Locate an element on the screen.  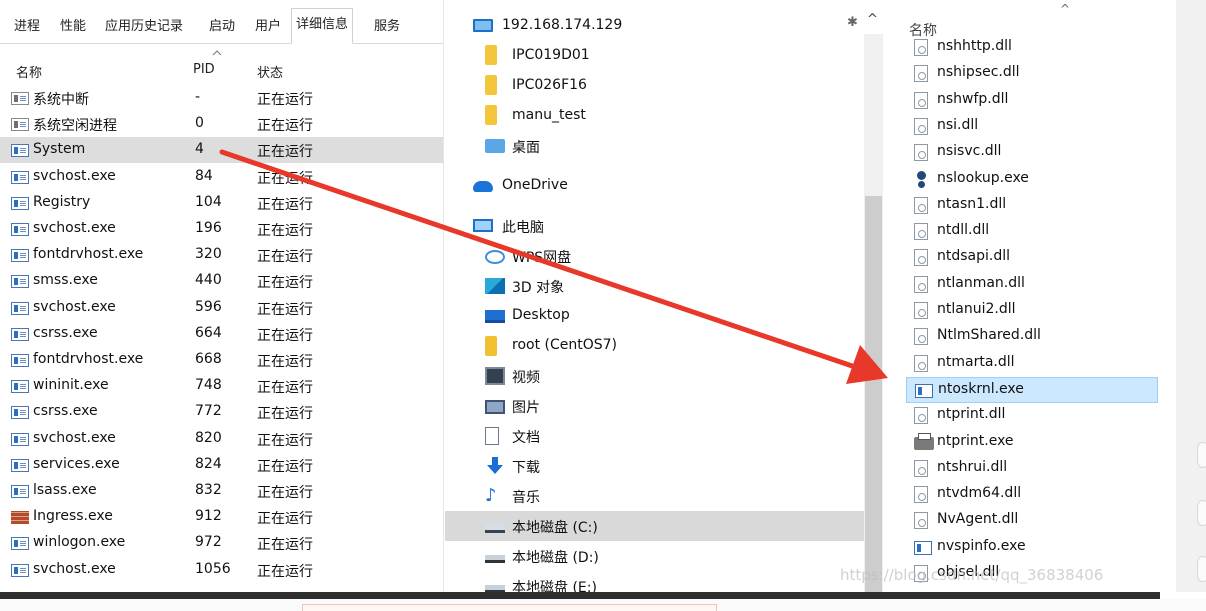
system-drive-icon is located at coordinates (495, 528).